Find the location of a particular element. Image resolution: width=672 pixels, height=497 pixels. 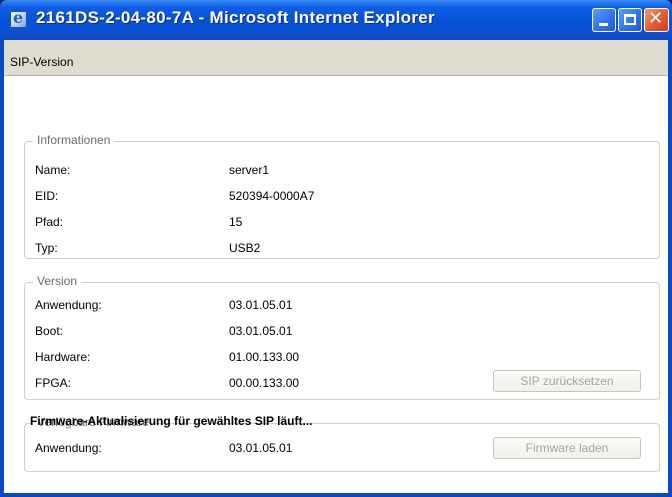

sip-reset-button: SIP zurücksetzen is located at coordinates (567, 381).